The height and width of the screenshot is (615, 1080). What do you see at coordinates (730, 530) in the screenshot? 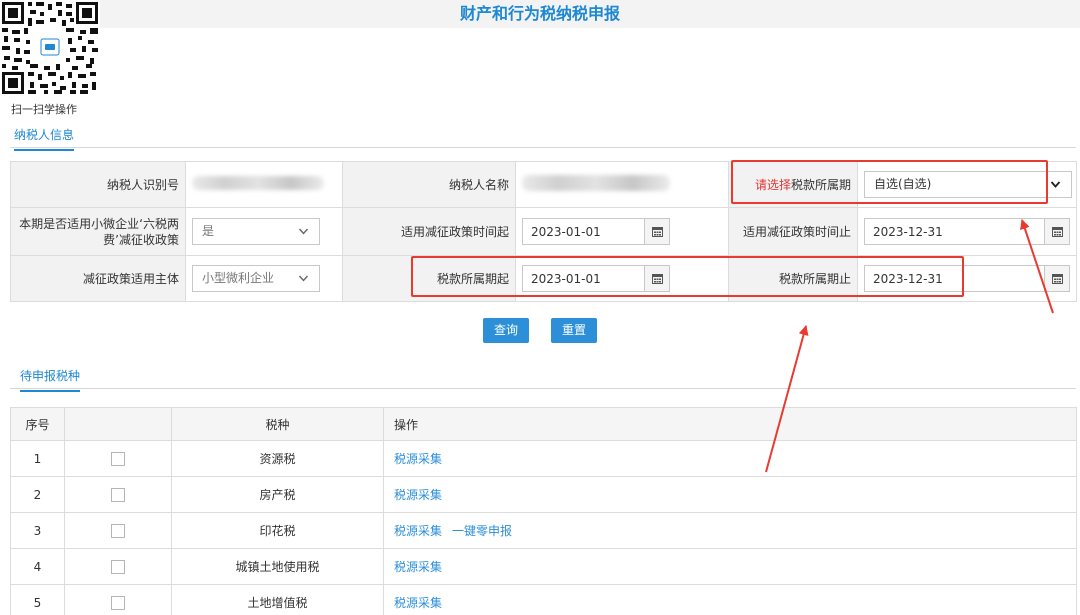
I see `row-actions: 税源采集 一键零申报` at bounding box center [730, 530].